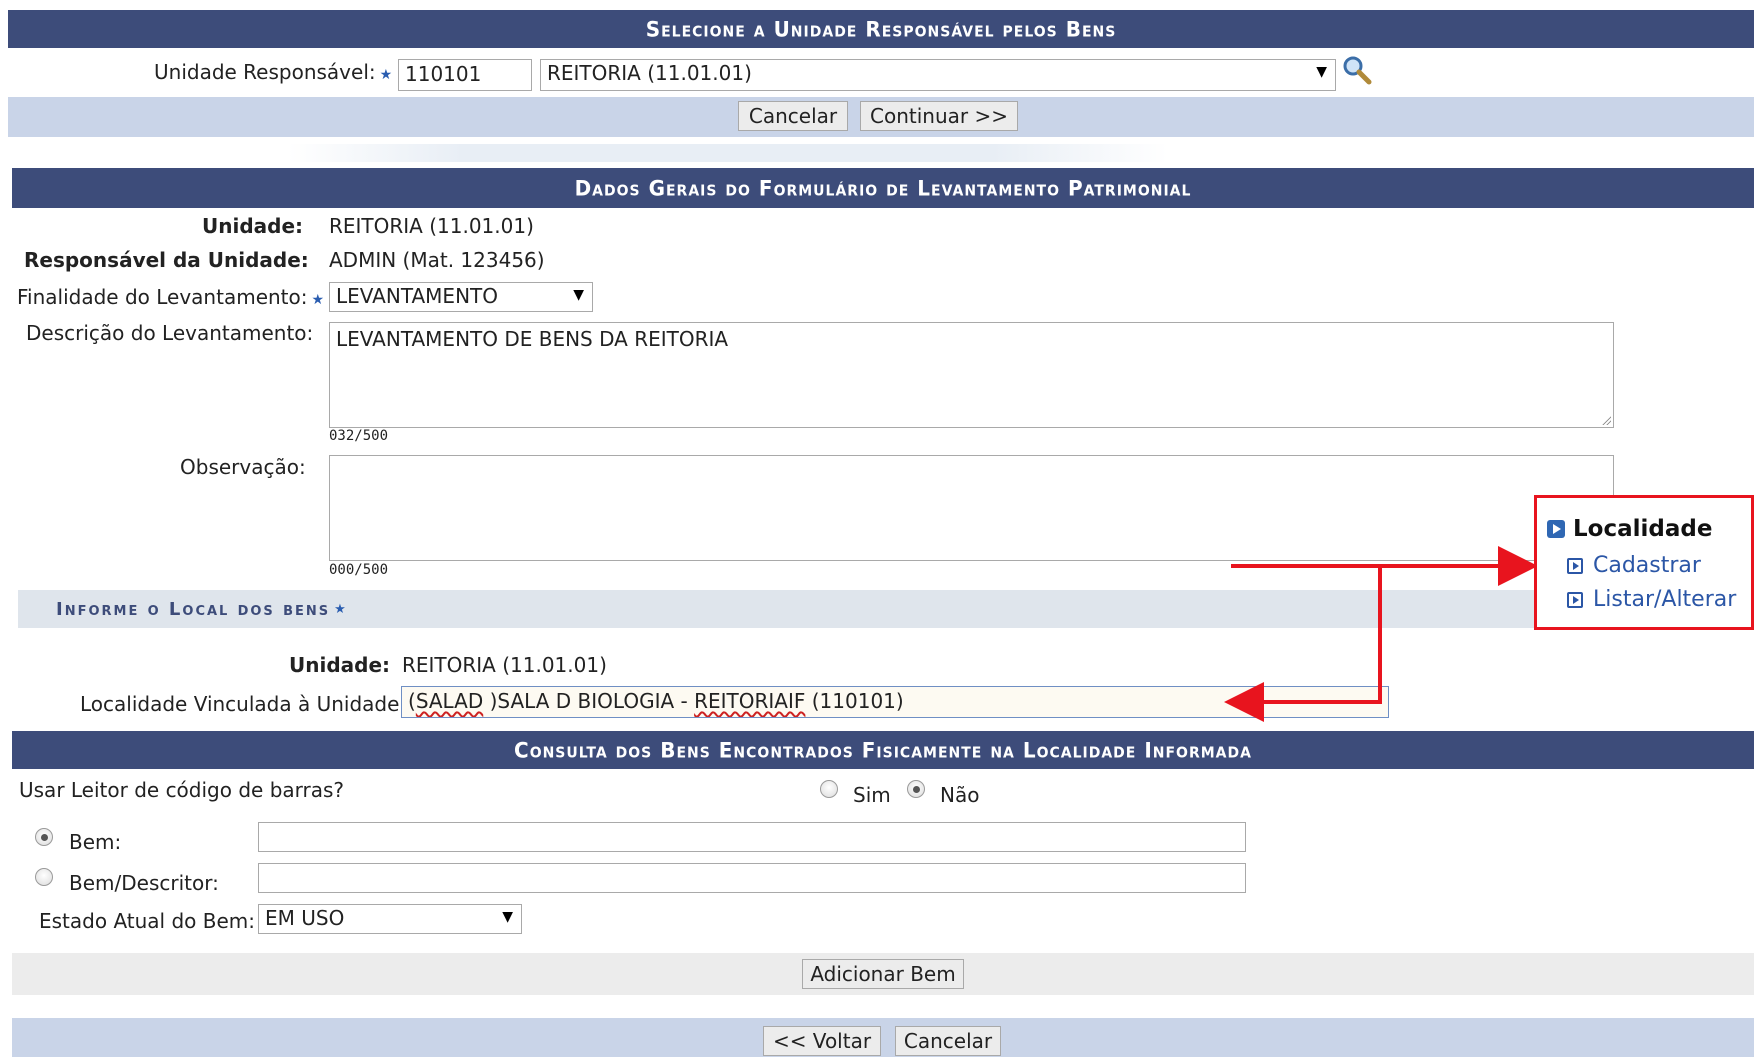 The height and width of the screenshot is (1057, 1754). What do you see at coordinates (1556, 529) in the screenshot?
I see `play-square-icon` at bounding box center [1556, 529].